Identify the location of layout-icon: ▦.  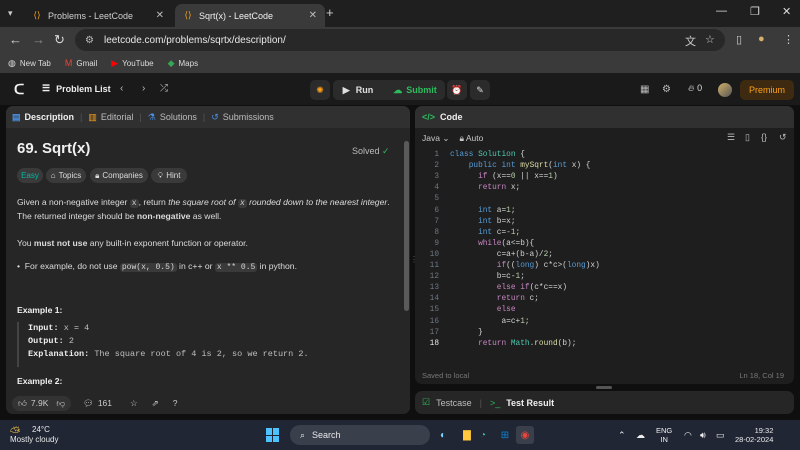
(644, 89).